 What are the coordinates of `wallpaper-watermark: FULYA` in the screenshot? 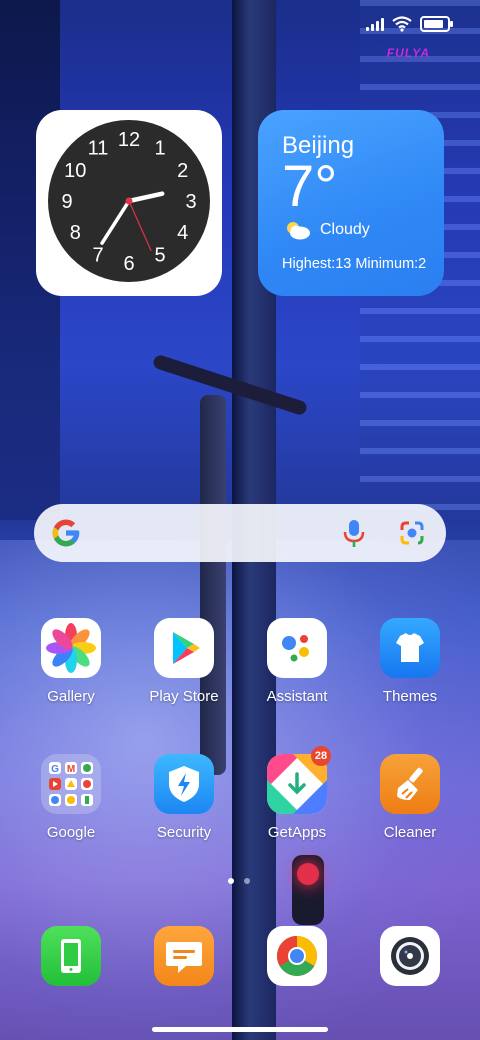 It's located at (408, 53).